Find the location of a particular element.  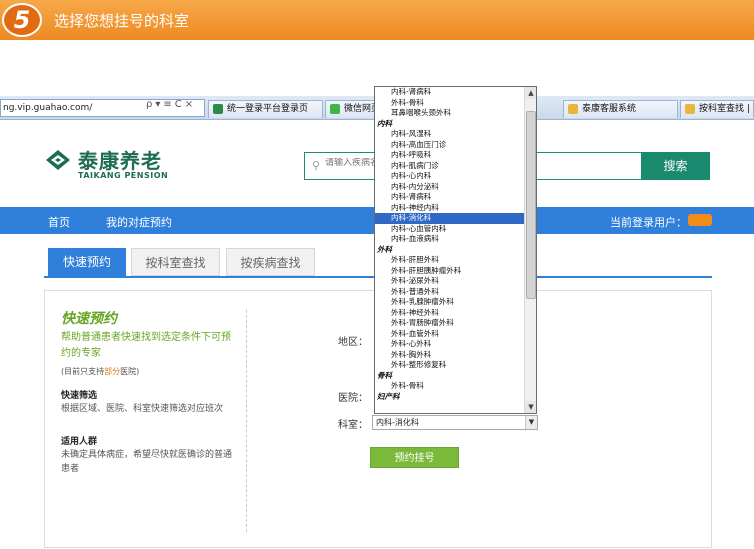

dropdown-option: 内科-呼吸科 is located at coordinates (449, 155).